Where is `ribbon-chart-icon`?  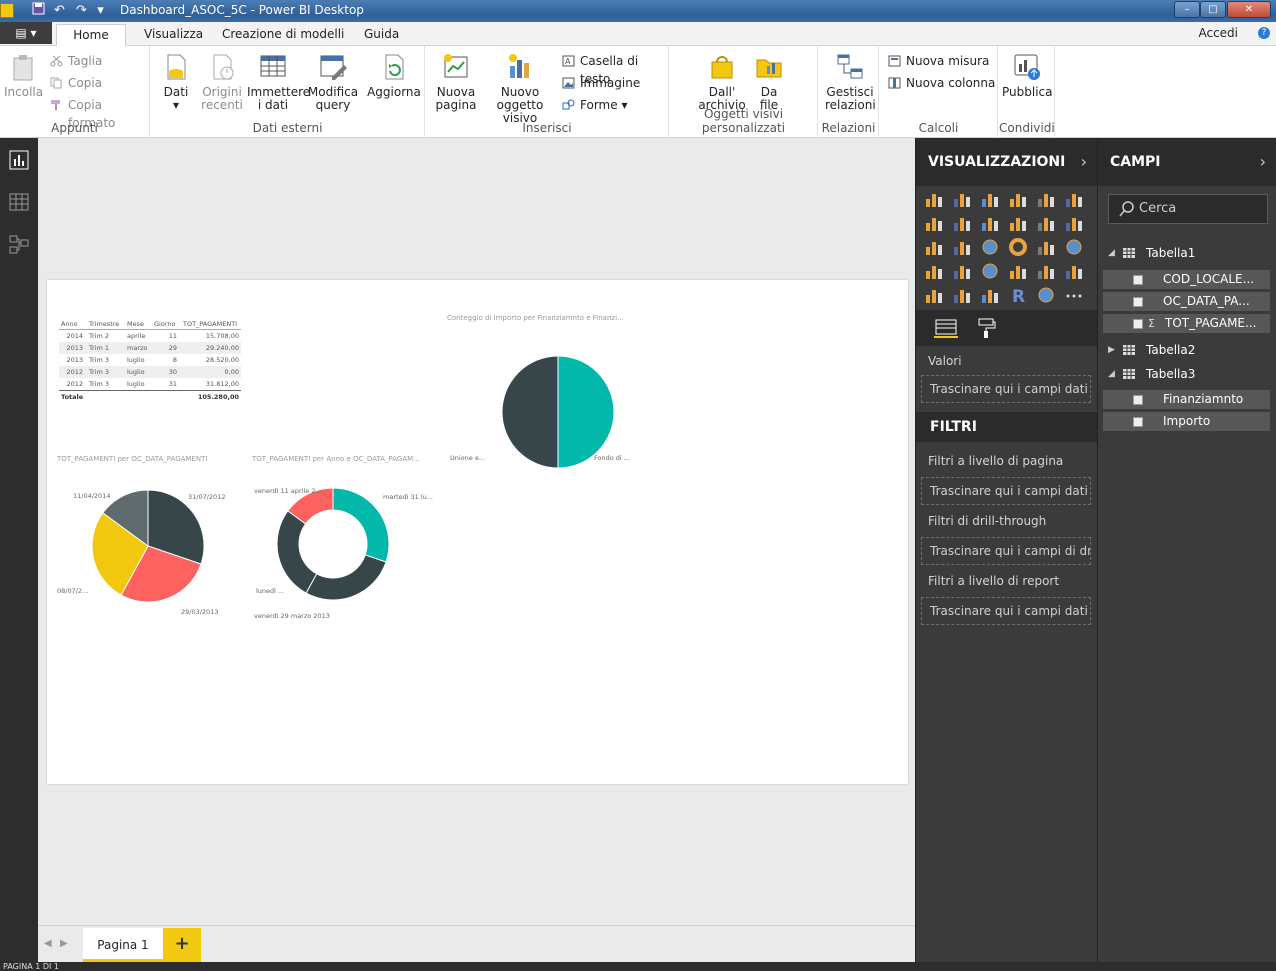 ribbon-chart-icon is located at coordinates (1074, 223).